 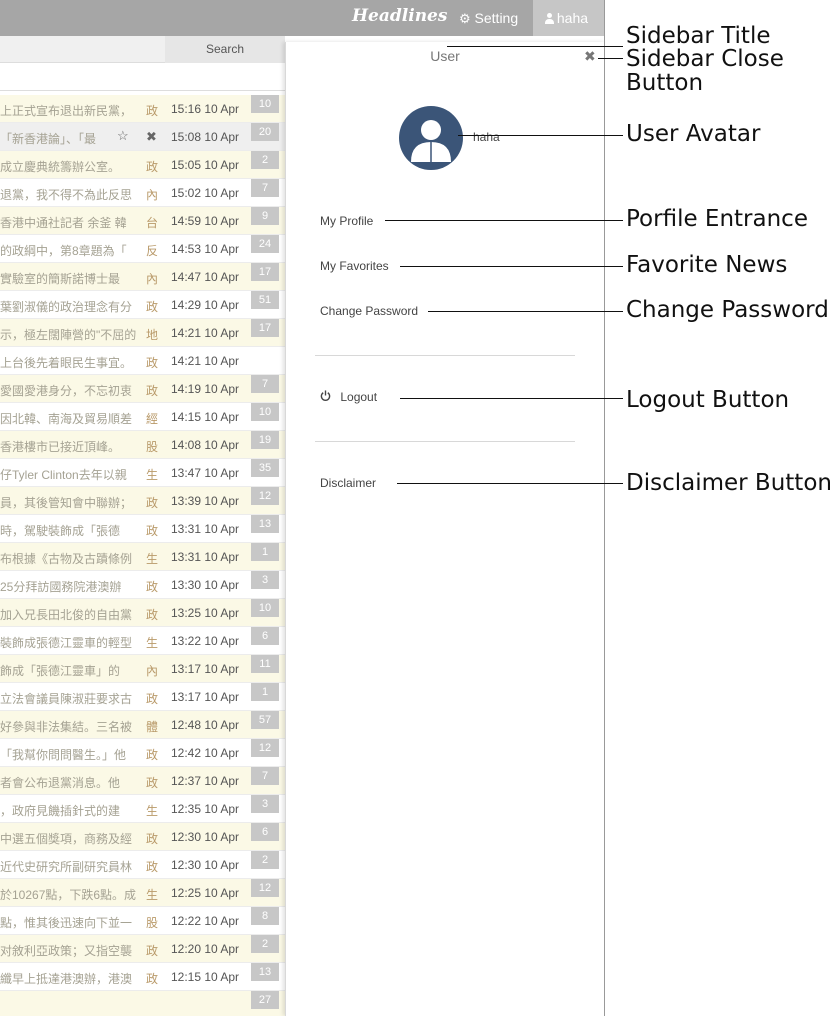 What do you see at coordinates (225, 49) in the screenshot?
I see `search-button: Search` at bounding box center [225, 49].